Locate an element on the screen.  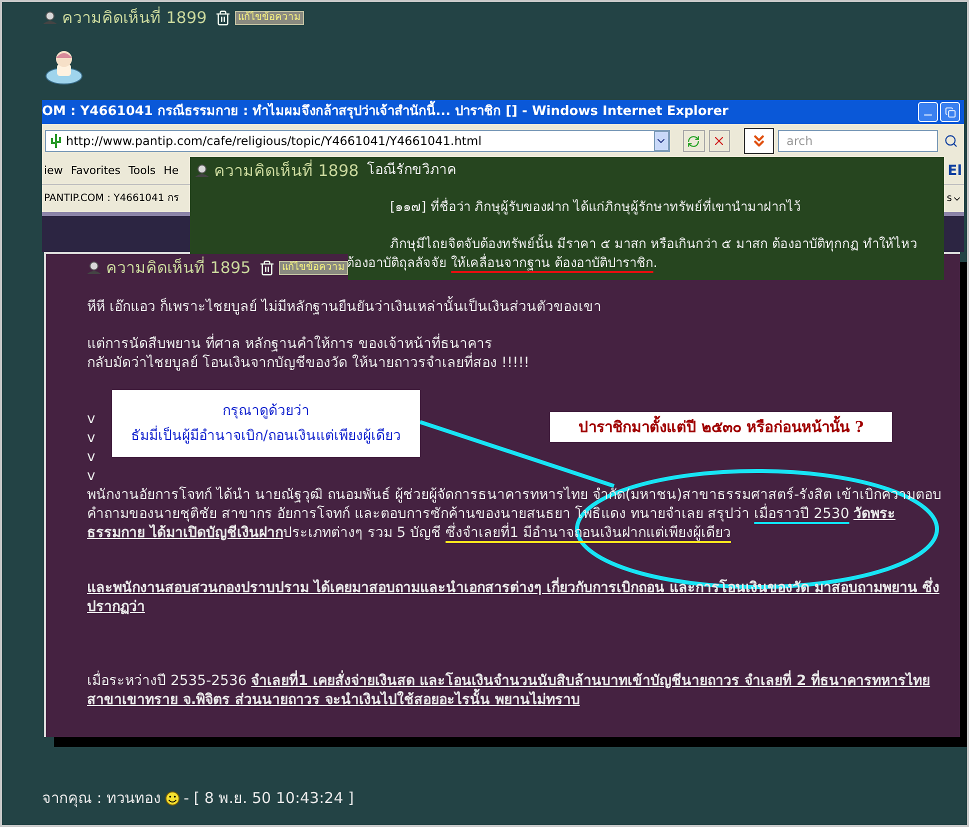
search-icon is located at coordinates (951, 141).